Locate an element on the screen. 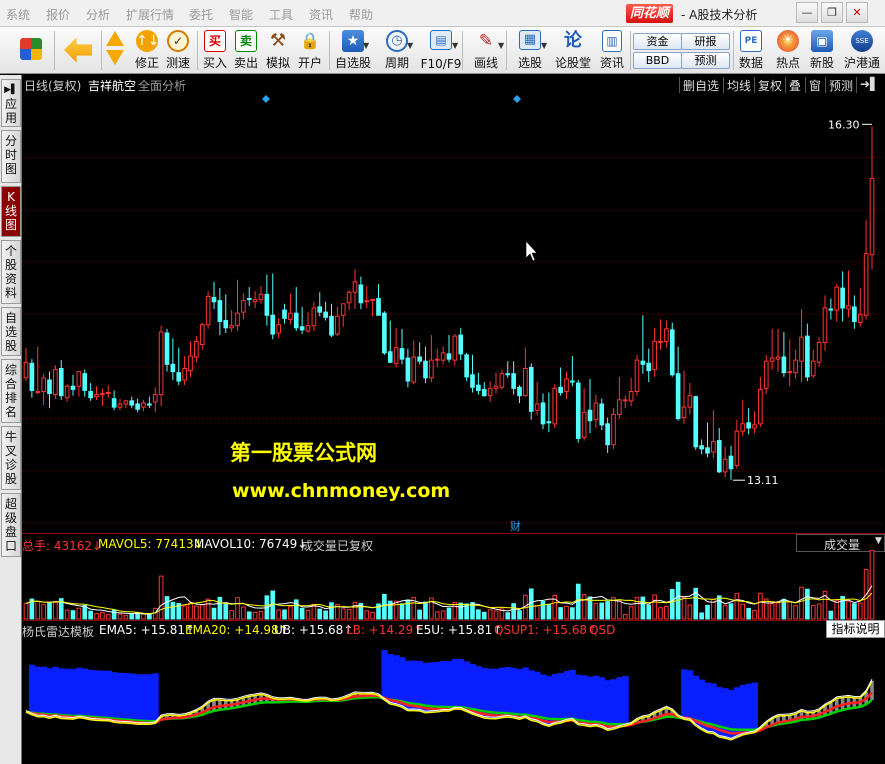 This screenshot has height=764, width=885. draw-line-button: ✎ 画线 is located at coordinates (486, 50).